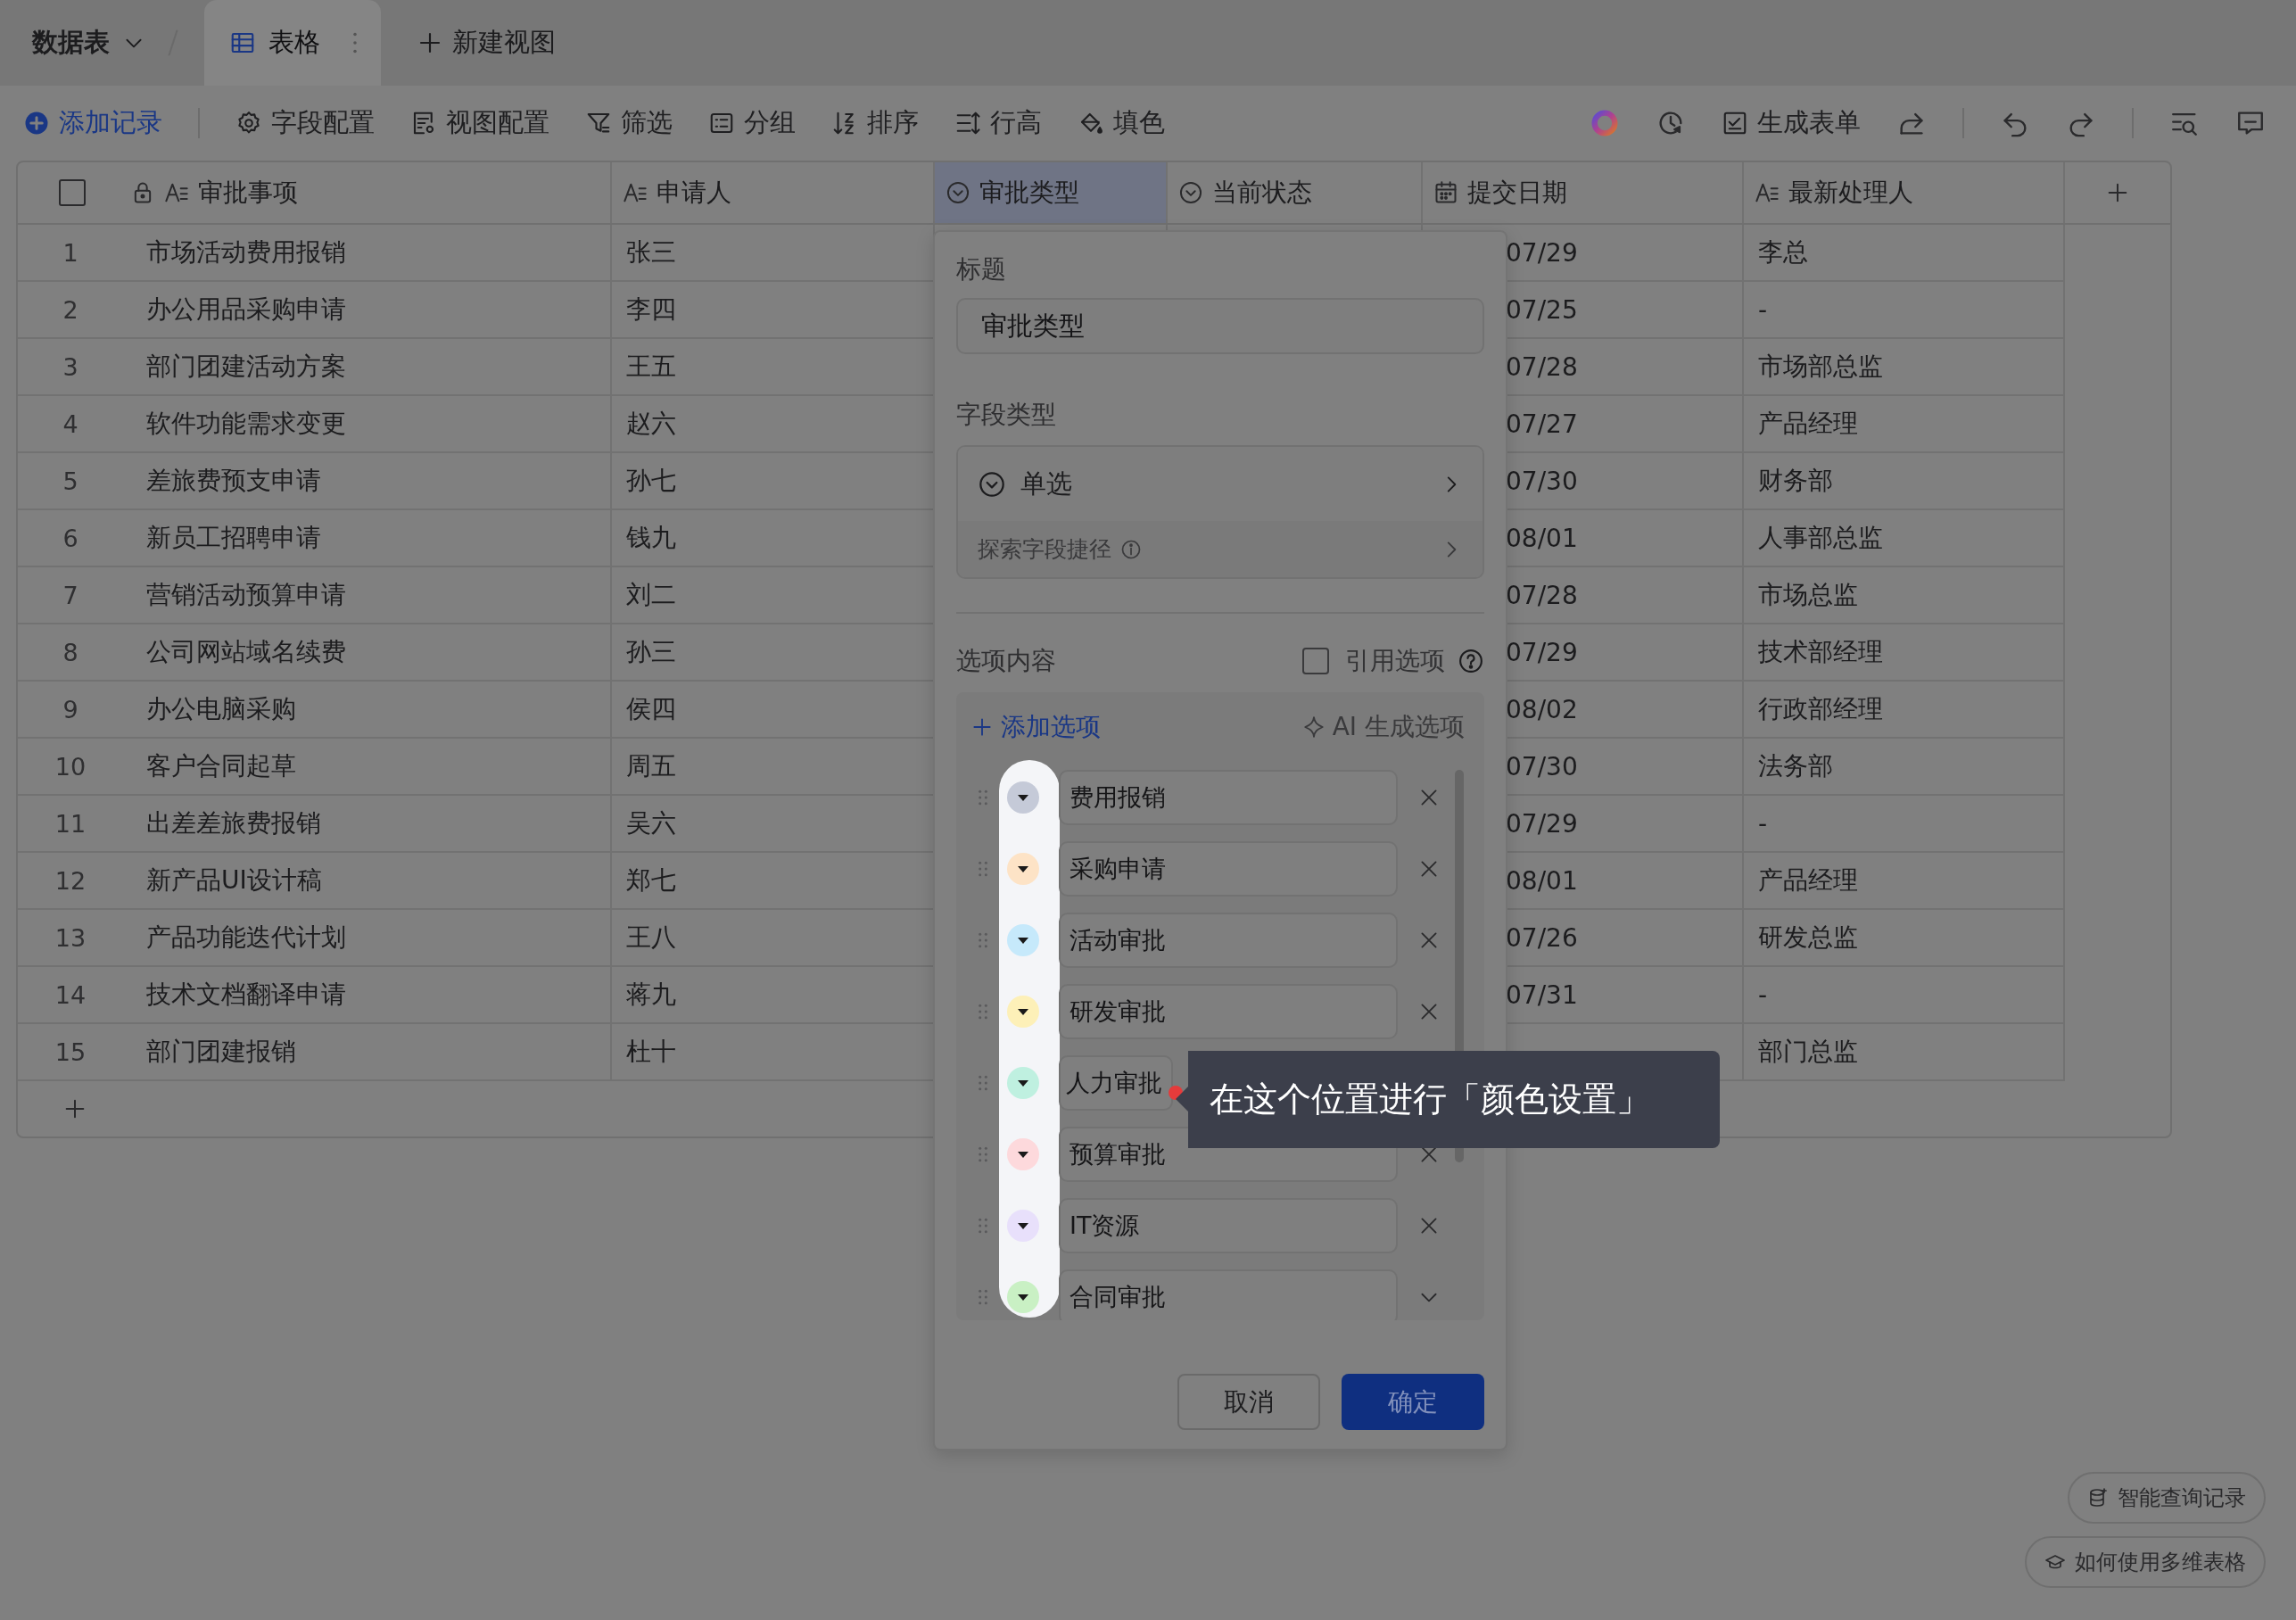 The height and width of the screenshot is (1620, 2296). Describe the element at coordinates (1783, 252) in the screenshot. I see `table-cell-text: 李总` at that location.